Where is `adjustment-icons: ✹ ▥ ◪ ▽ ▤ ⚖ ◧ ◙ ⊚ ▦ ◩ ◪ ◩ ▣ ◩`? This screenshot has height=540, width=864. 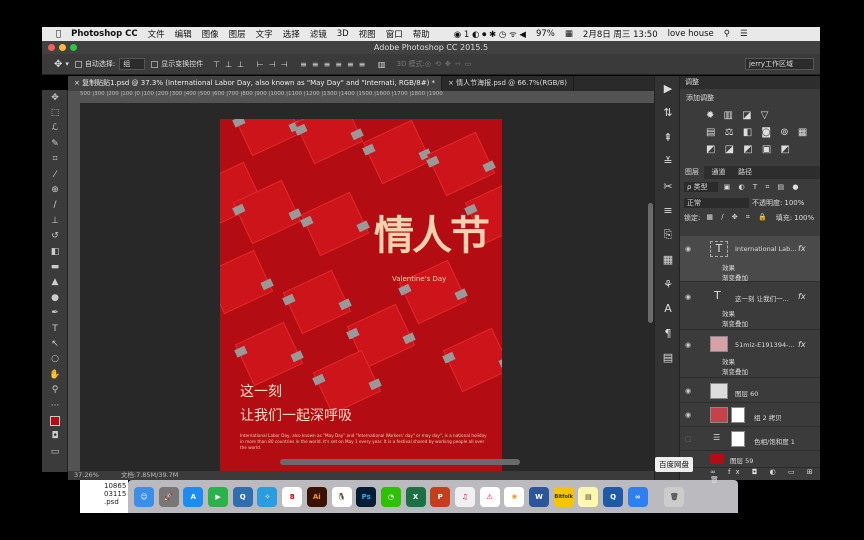
adjustment-icons: ✹ ▥ ◪ ▽ ▤ ⚖ ◧ ◙ ⊚ ▦ ◩ ◪ ◩ ▣ ◩ is located at coordinates (750, 132).